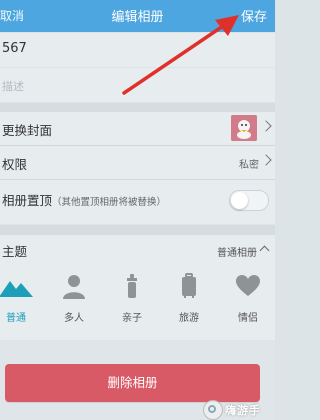 This screenshot has width=320, height=420. Describe the element at coordinates (27, 200) in the screenshot. I see `pin-label-text: 相册置顶` at that location.